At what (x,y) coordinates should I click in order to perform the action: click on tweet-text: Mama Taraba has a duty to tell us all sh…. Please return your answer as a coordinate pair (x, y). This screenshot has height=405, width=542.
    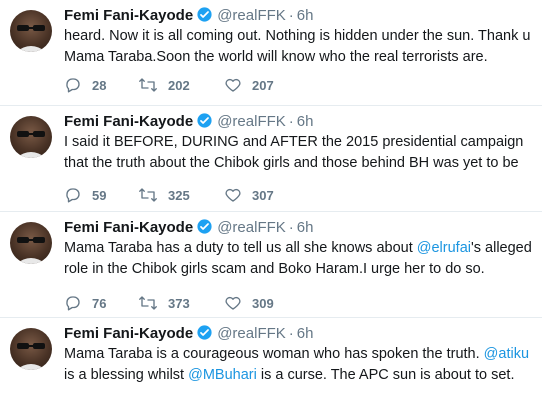
    Looking at the image, I should click on (300, 259).